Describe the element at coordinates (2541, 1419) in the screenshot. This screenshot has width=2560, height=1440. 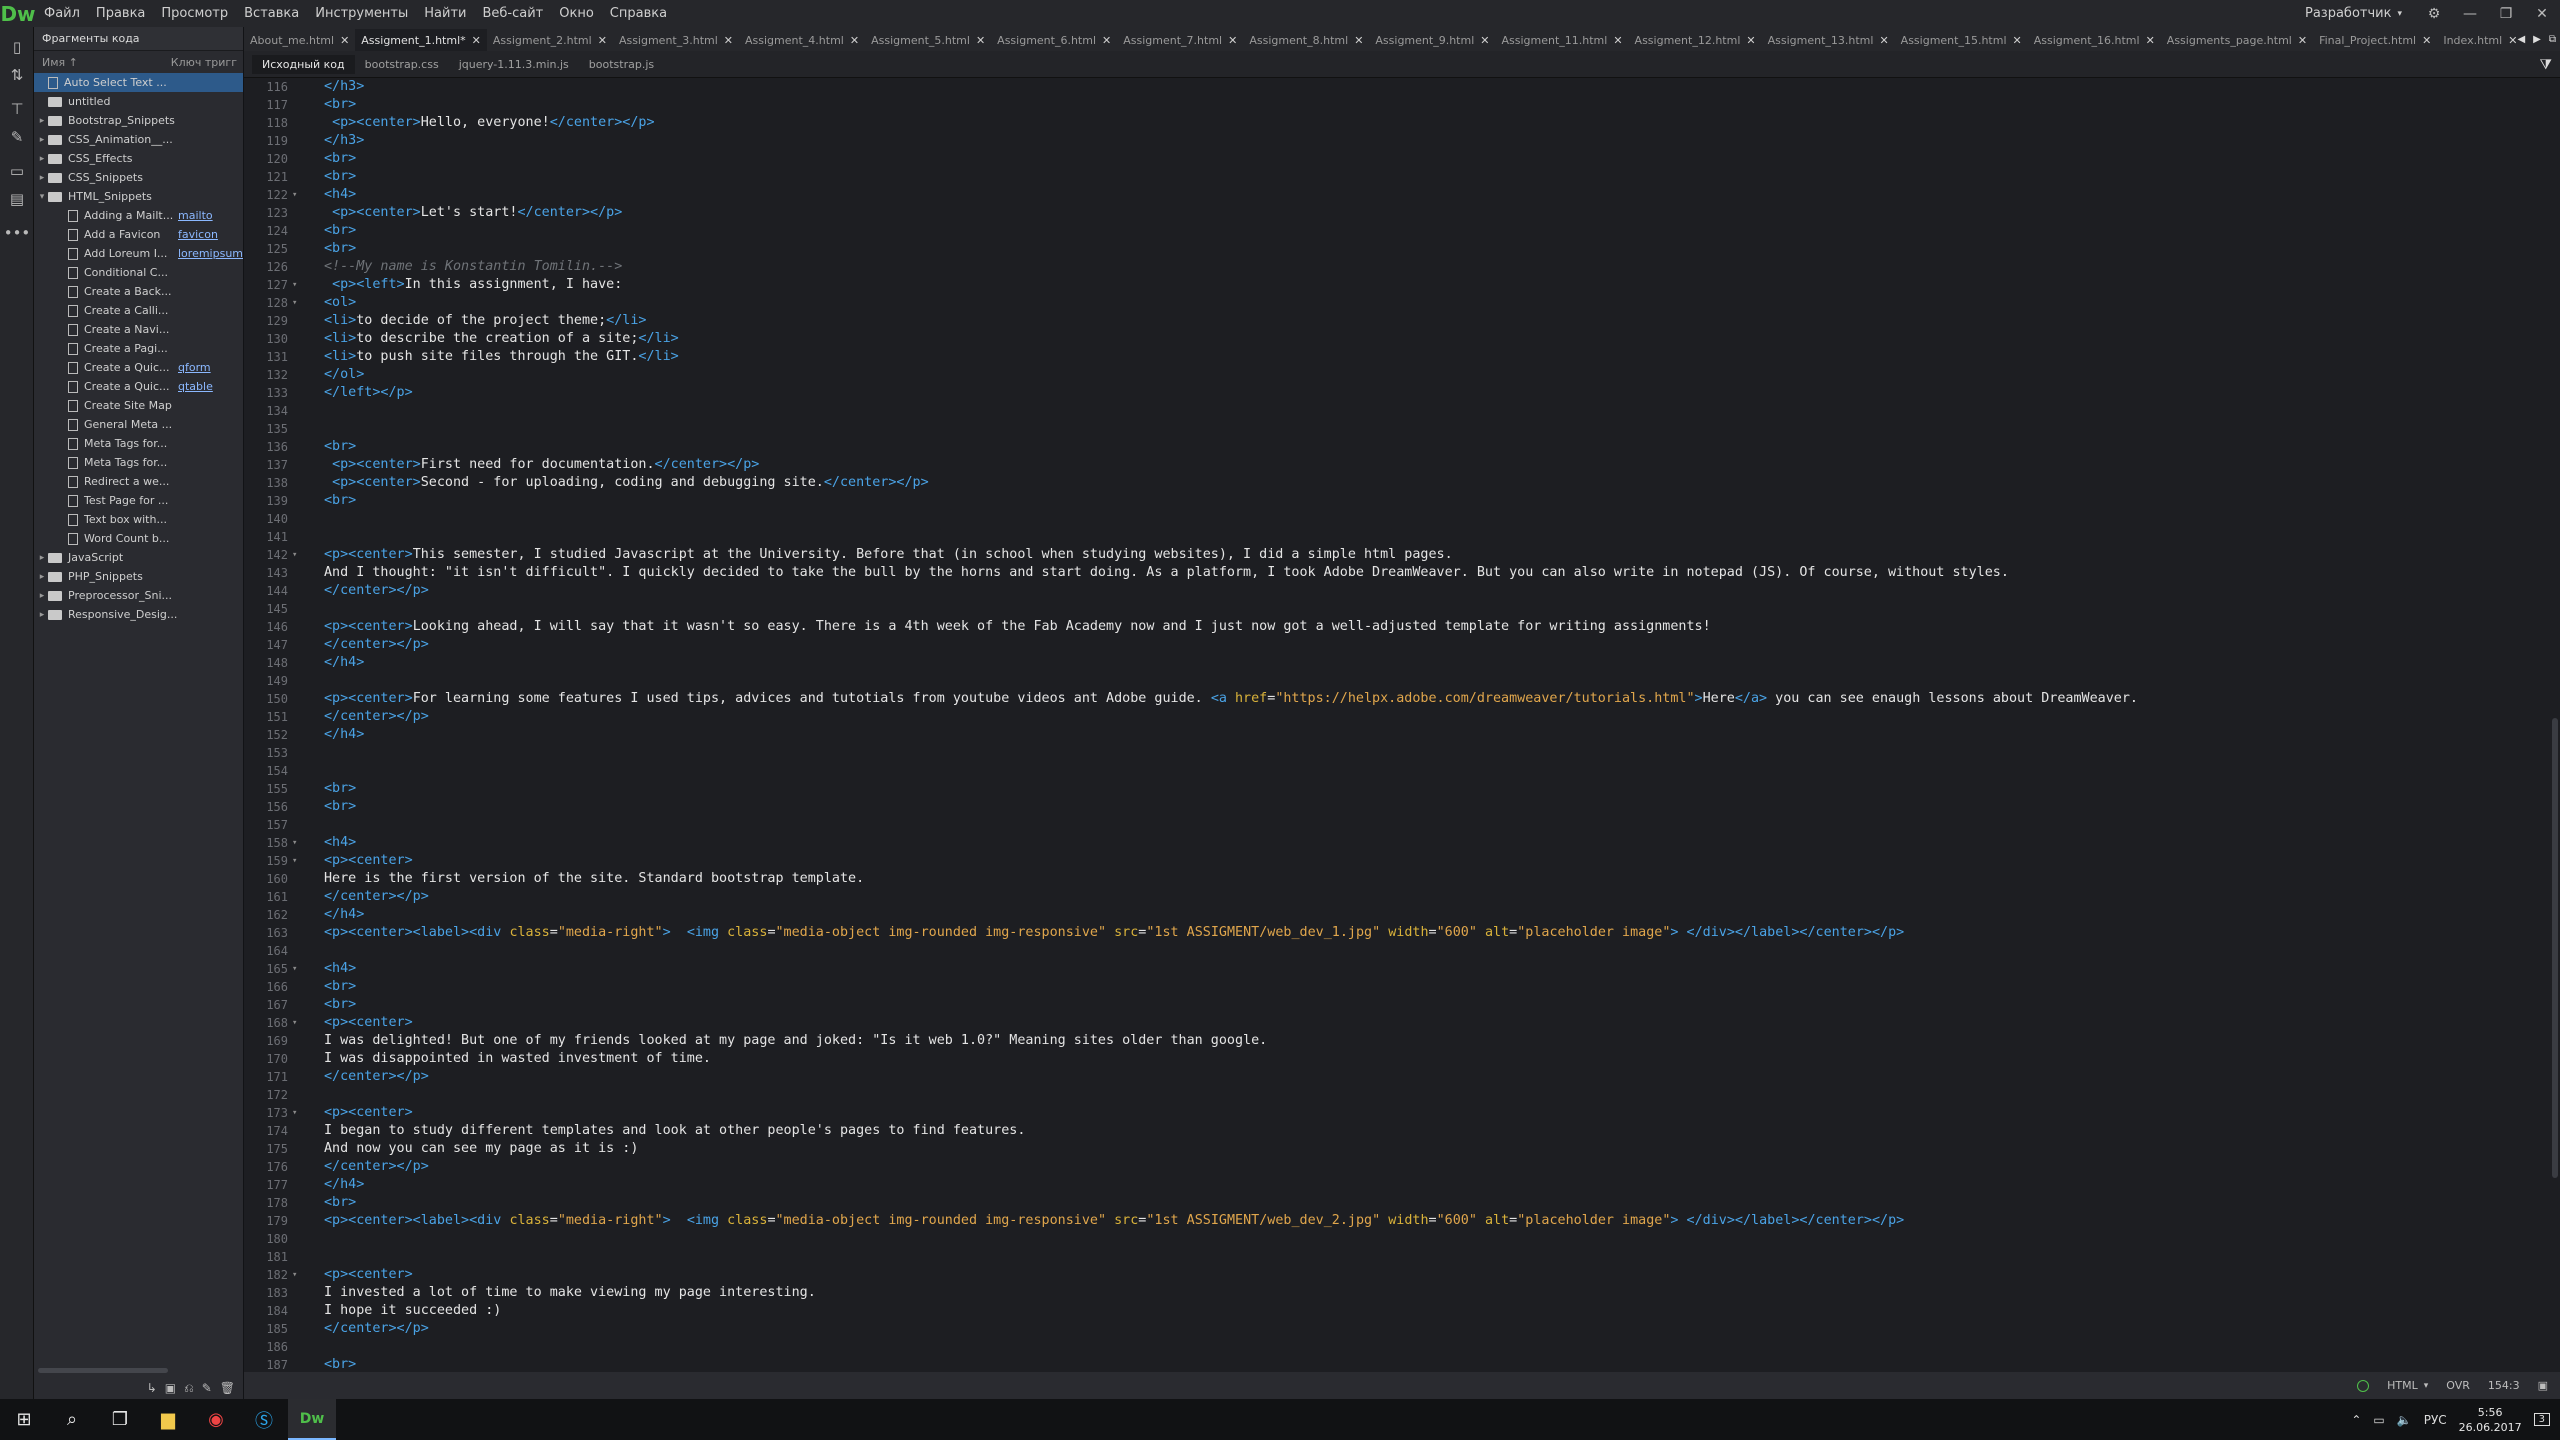
I see `notification-icon: 3` at that location.